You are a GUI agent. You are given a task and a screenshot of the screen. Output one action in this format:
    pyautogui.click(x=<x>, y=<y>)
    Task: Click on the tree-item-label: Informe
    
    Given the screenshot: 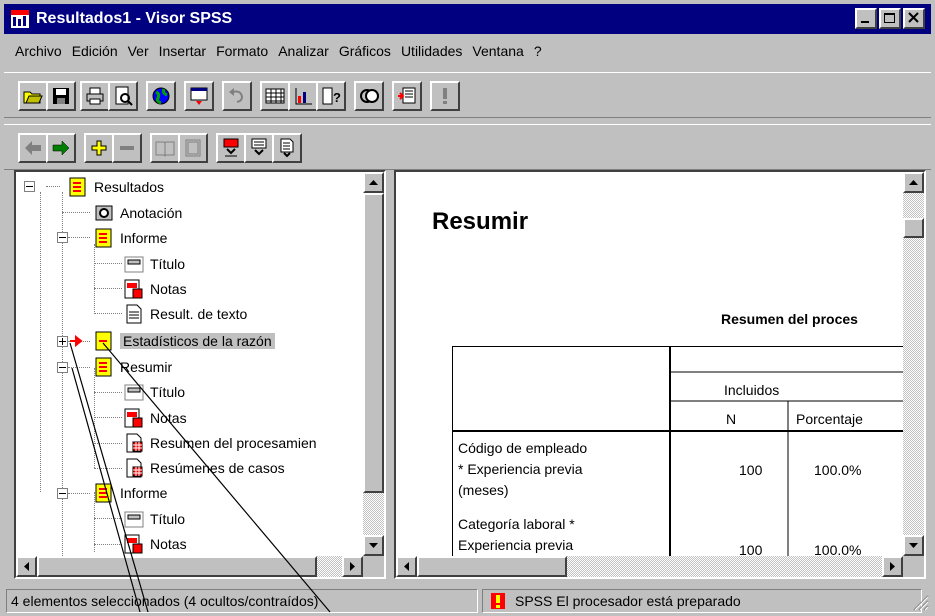 What is the action you would take?
    pyautogui.click(x=144, y=237)
    